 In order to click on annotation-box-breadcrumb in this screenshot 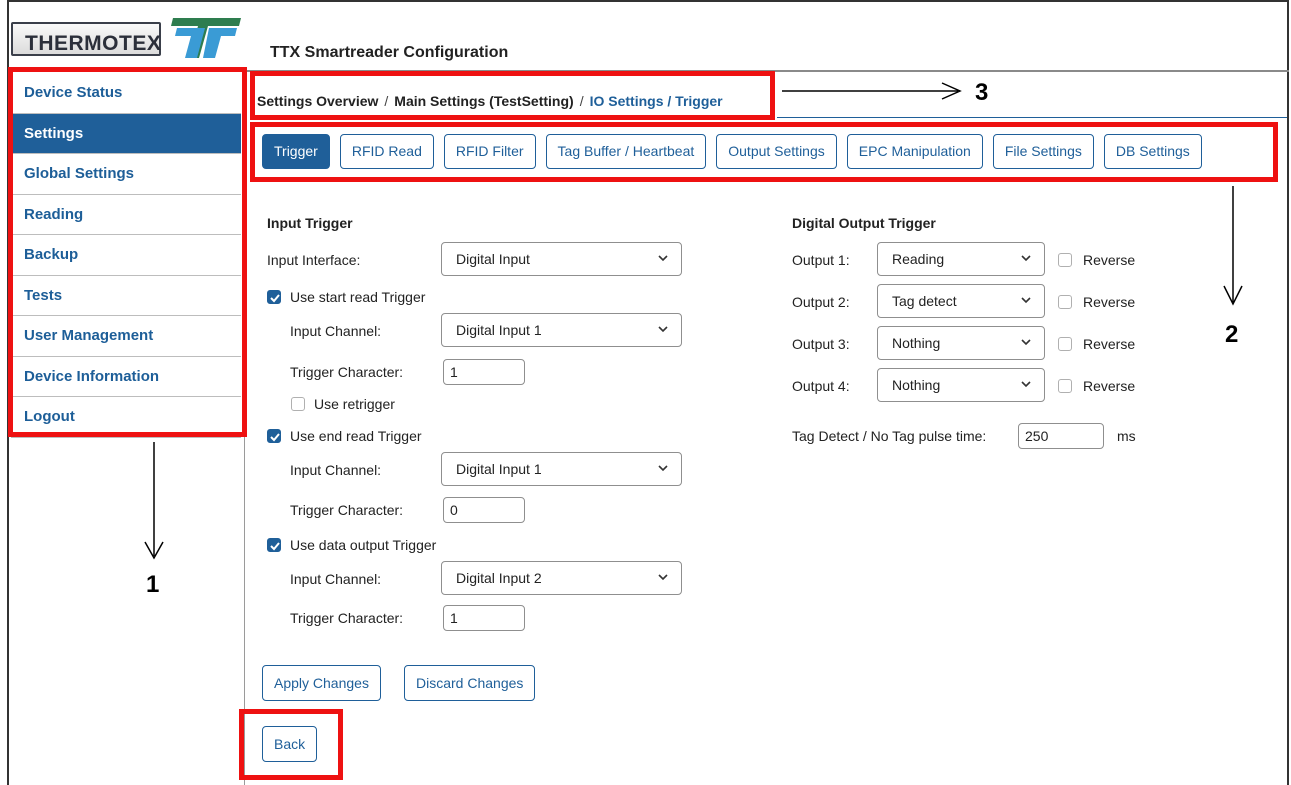, I will do `click(512, 95)`.